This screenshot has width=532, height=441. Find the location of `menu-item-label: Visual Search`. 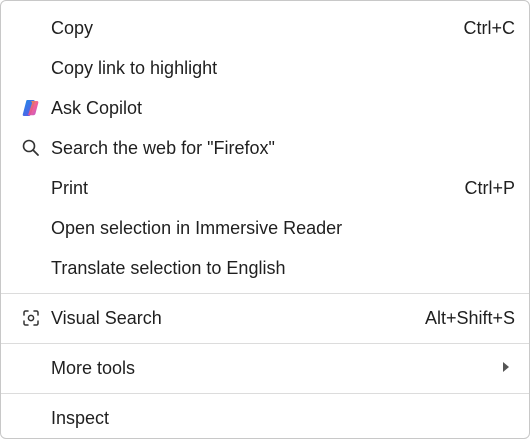

menu-item-label: Visual Search is located at coordinates (106, 318).